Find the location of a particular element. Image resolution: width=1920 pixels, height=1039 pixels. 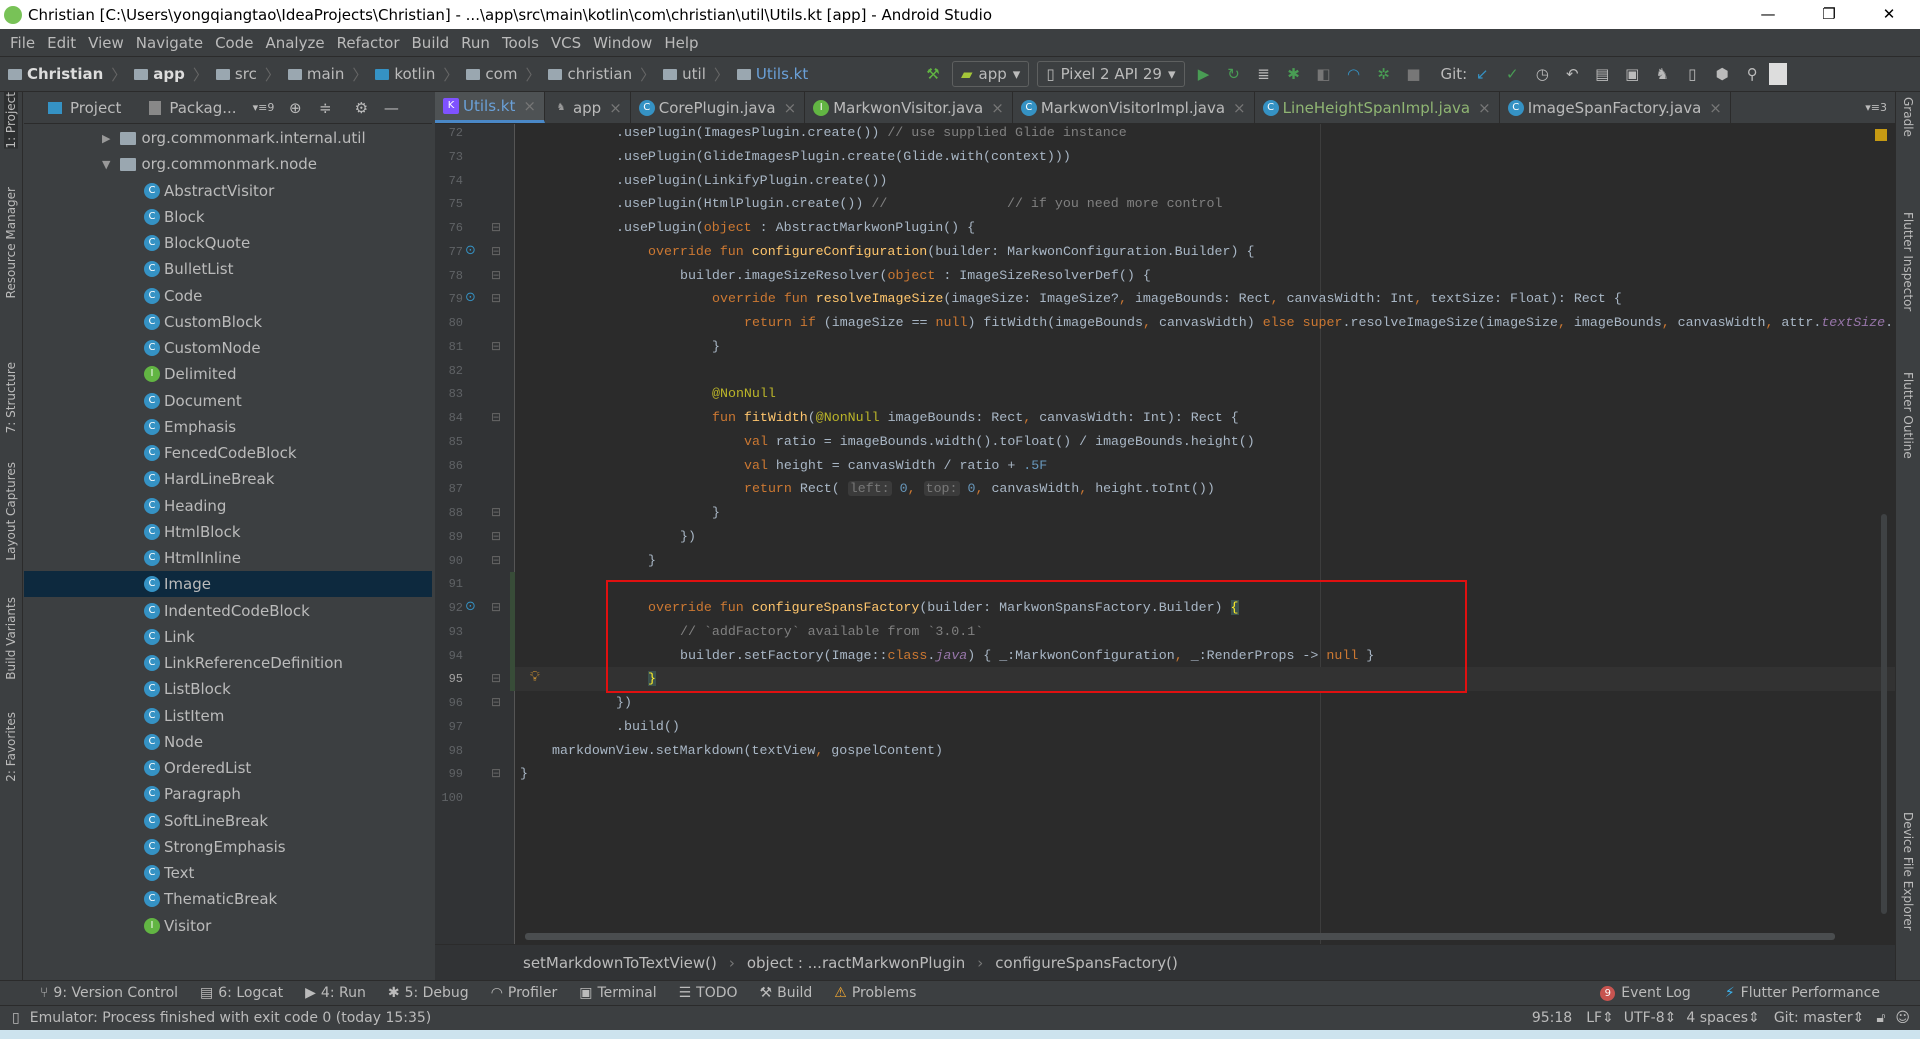

menu-navigate: Navigate is located at coordinates (169, 43).